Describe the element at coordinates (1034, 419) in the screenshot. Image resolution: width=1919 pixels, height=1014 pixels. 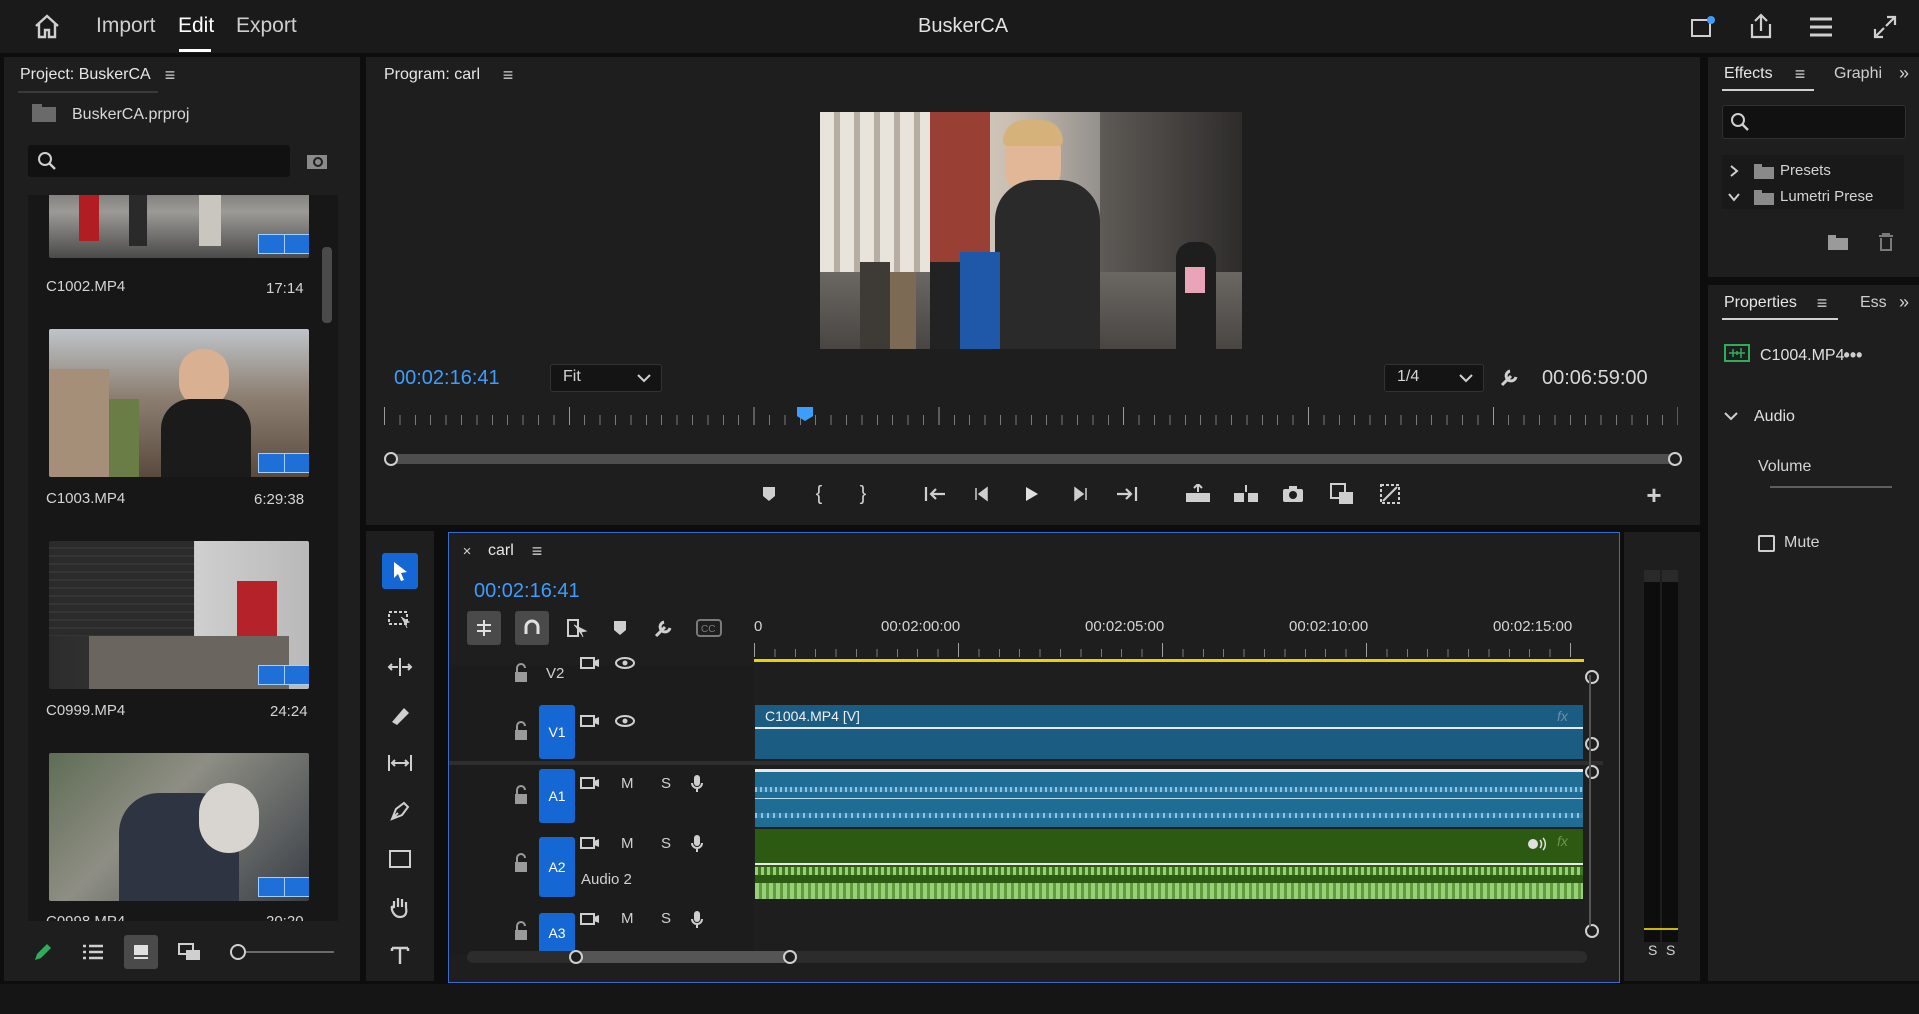
I see `program-time-ruler` at that location.